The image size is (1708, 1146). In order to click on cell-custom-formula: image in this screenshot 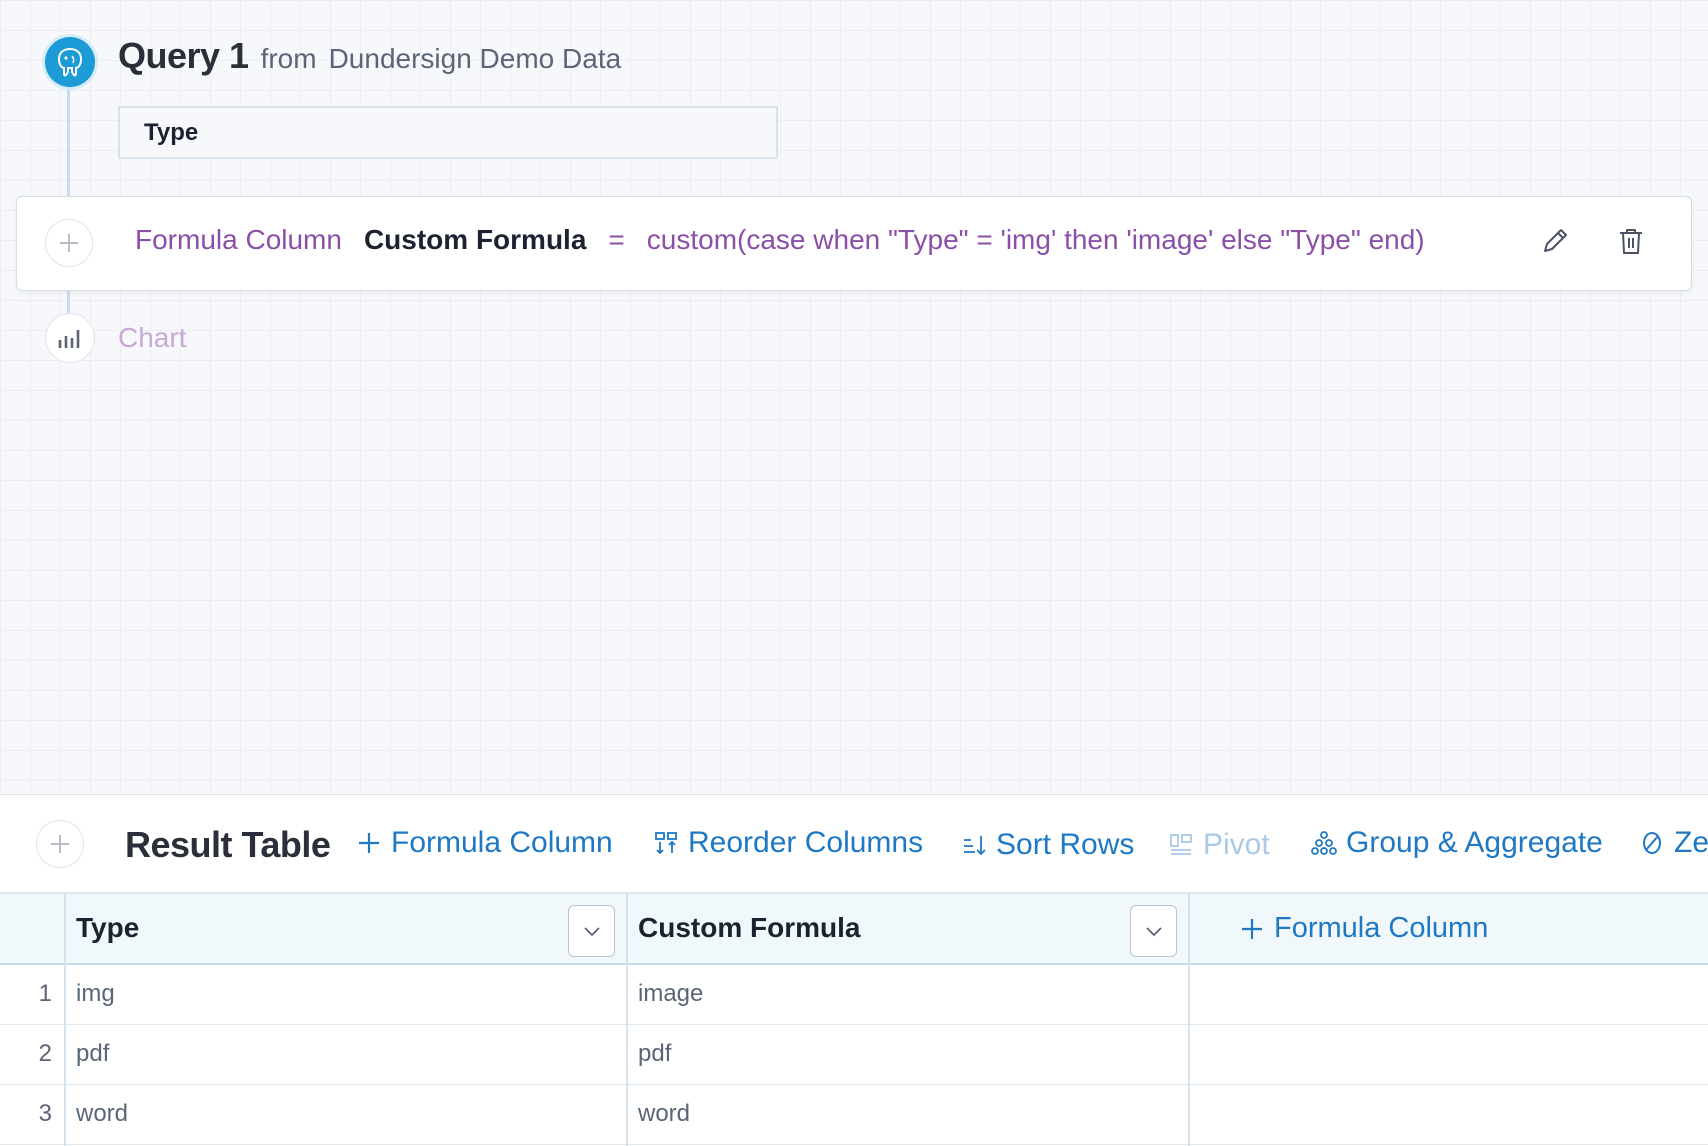, I will do `click(671, 993)`.